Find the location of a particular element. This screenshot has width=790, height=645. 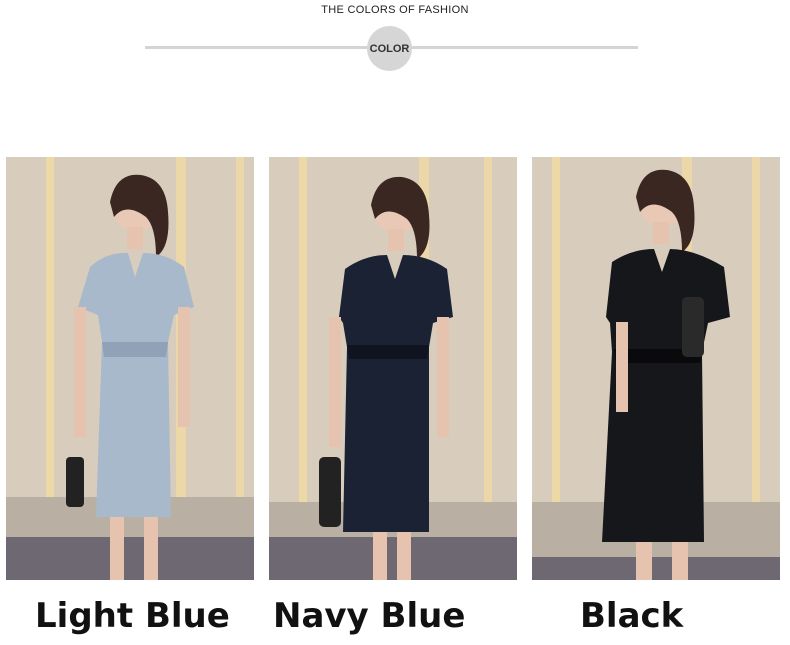

divider-left is located at coordinates (260, 47).